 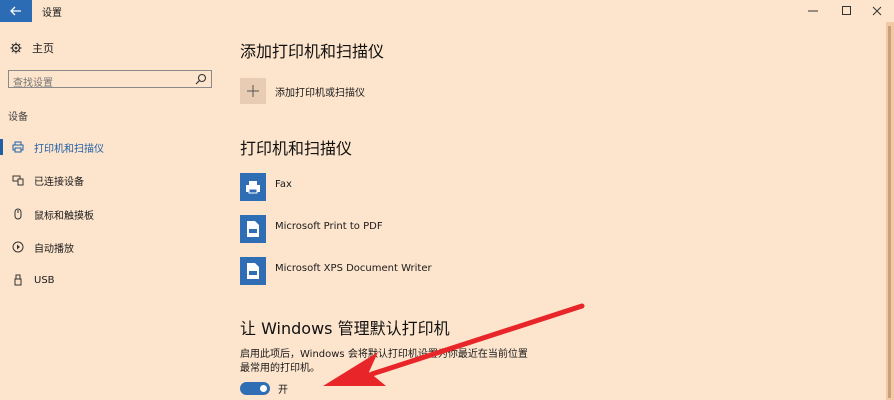 I want to click on window-title: 设置, so click(x=52, y=13).